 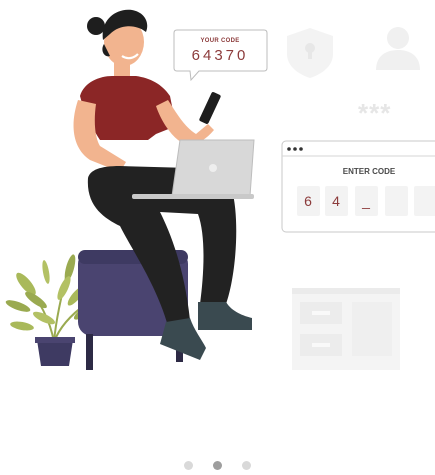 I want to click on code-digit: 4, so click(x=336, y=201).